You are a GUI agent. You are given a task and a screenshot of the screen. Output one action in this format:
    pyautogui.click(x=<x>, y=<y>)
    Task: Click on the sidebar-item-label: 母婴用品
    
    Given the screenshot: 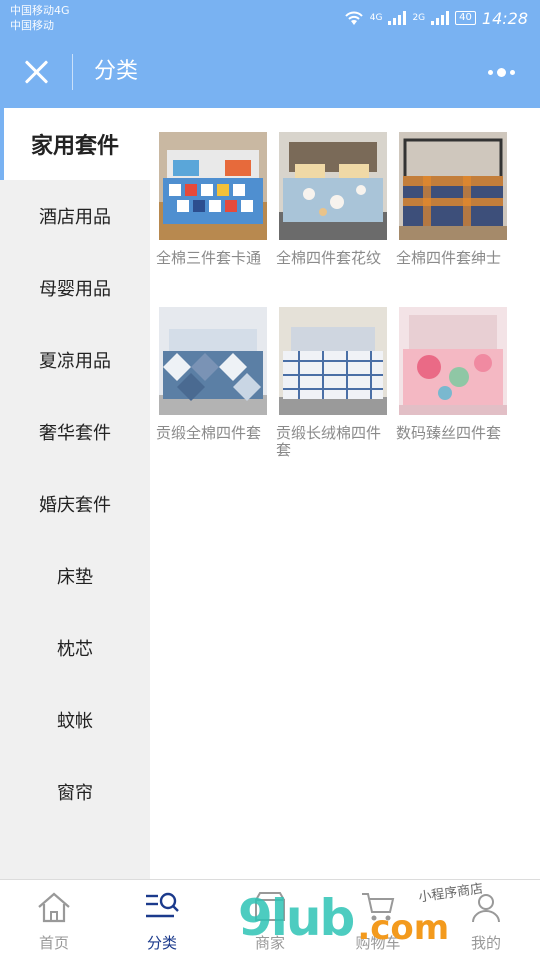 What is the action you would take?
    pyautogui.click(x=75, y=289)
    